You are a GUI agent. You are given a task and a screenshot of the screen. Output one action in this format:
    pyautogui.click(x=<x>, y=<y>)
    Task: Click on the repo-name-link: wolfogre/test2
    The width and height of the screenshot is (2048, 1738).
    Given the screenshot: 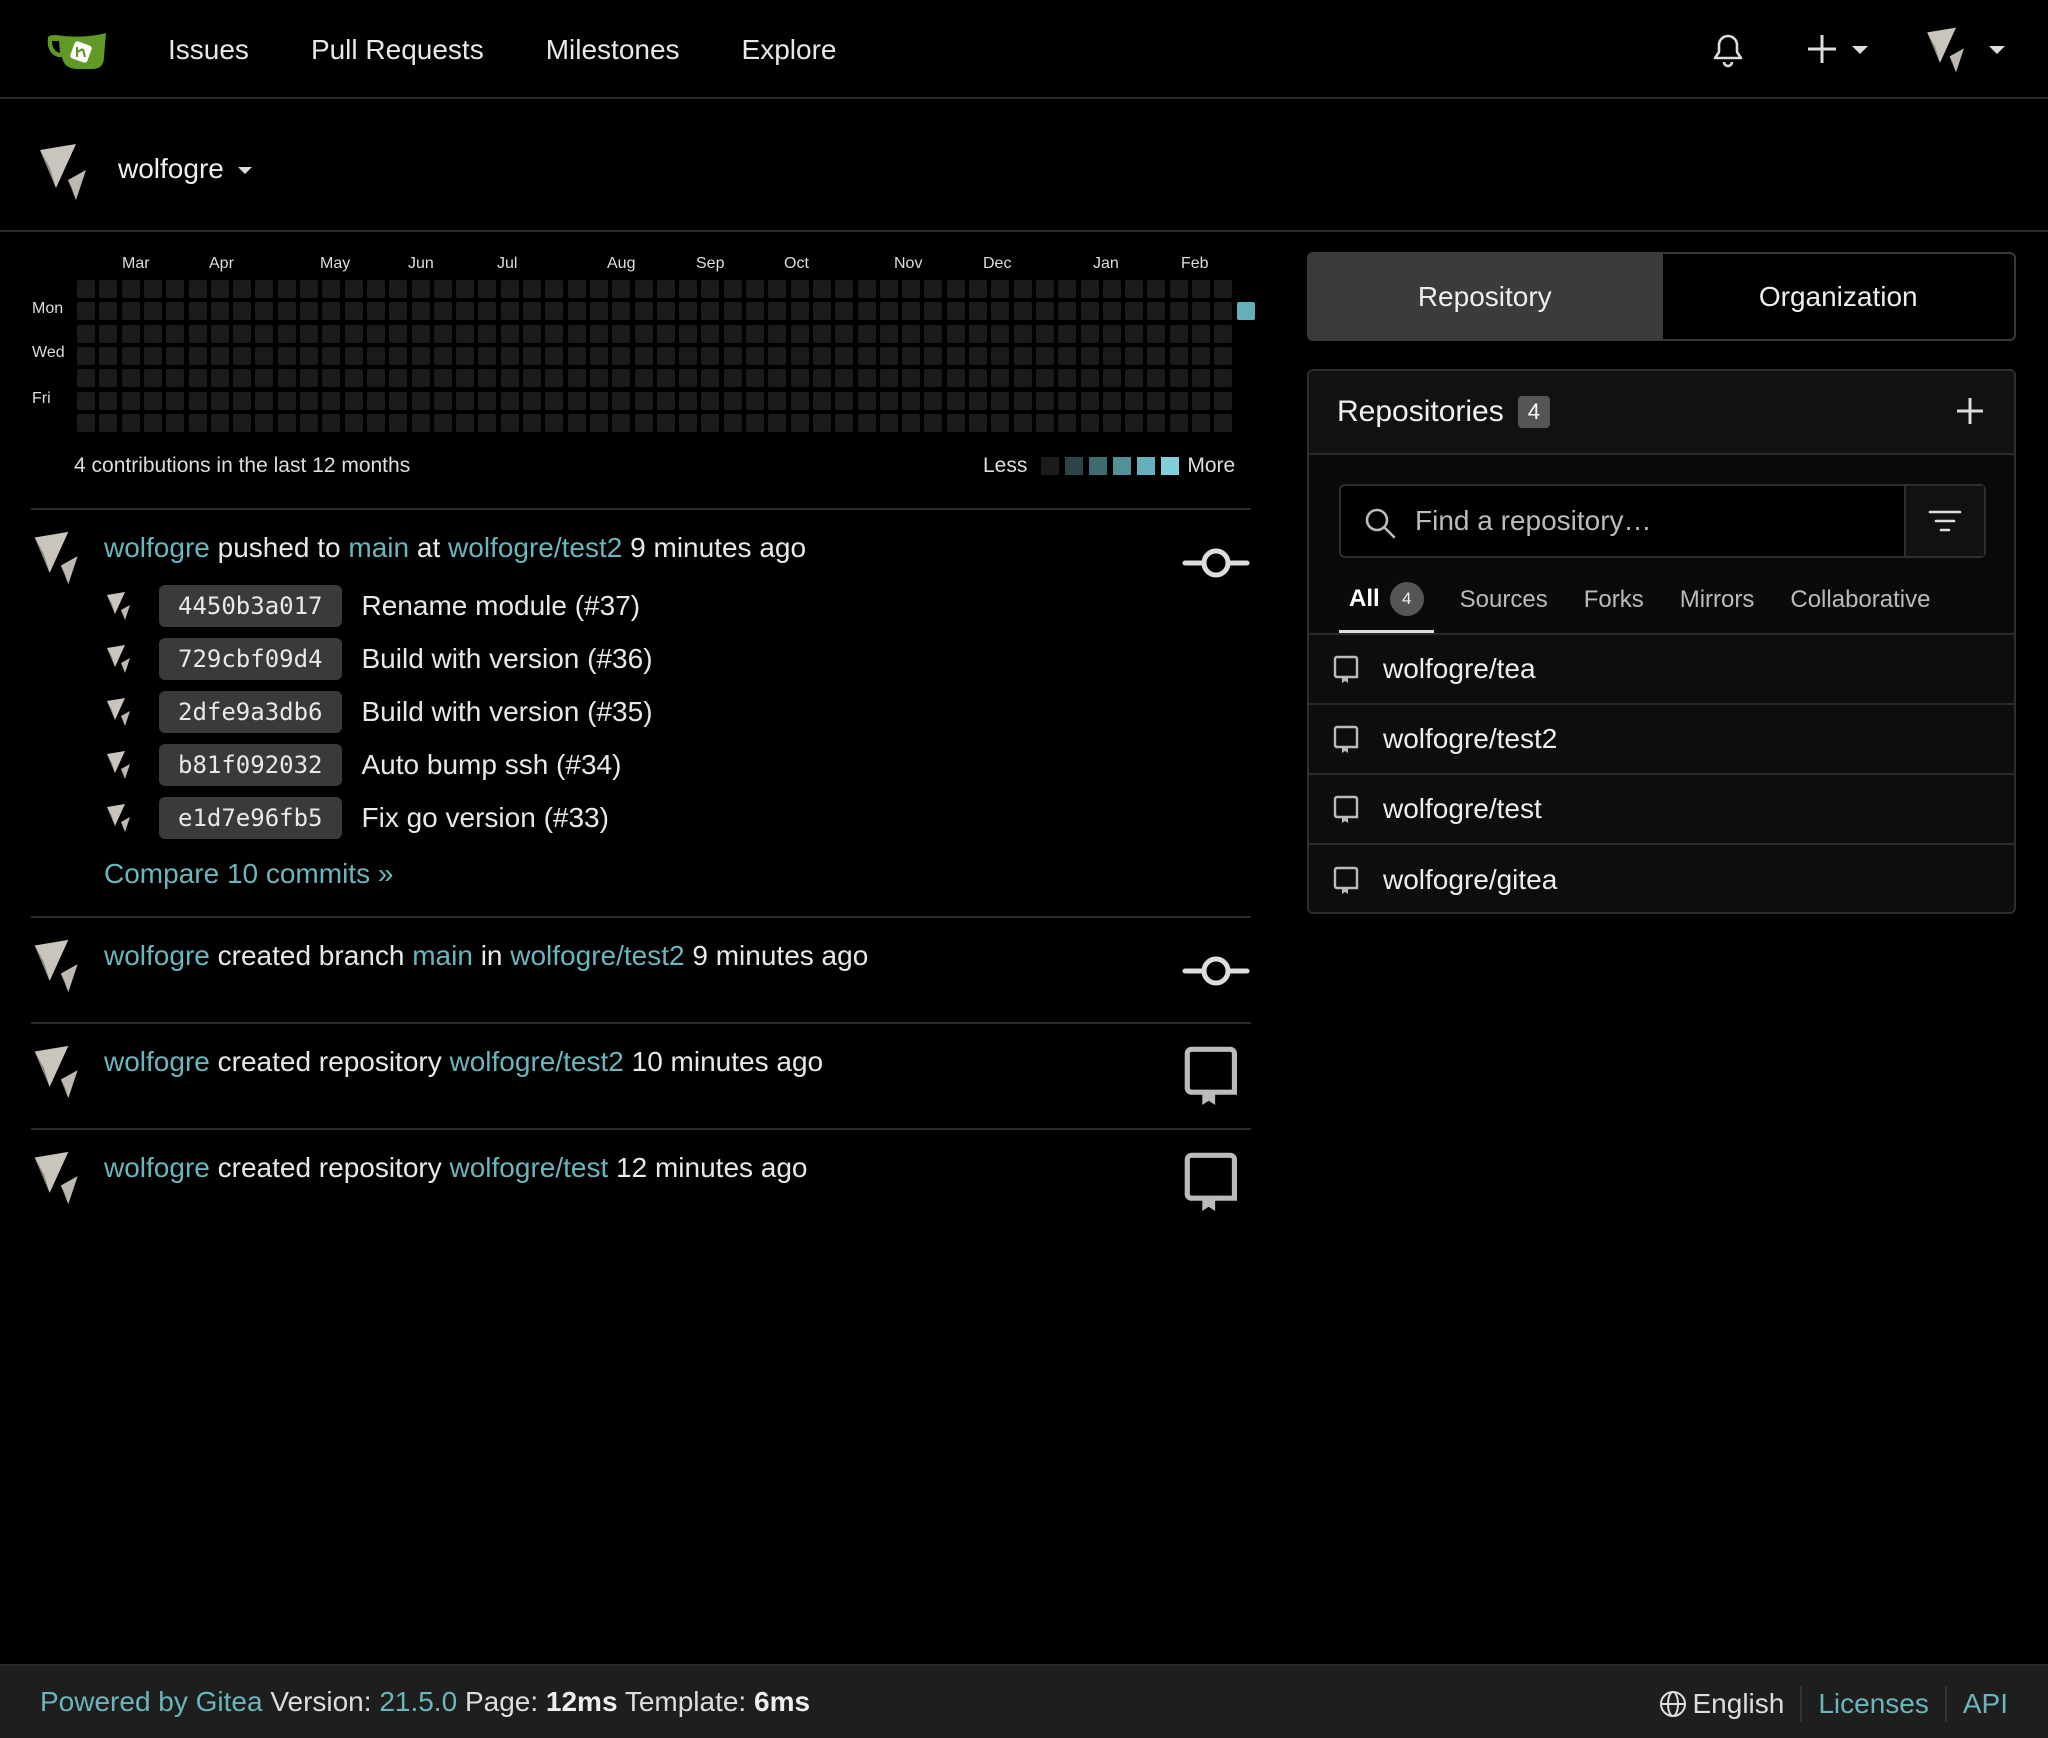 What is the action you would take?
    pyautogui.click(x=1470, y=739)
    